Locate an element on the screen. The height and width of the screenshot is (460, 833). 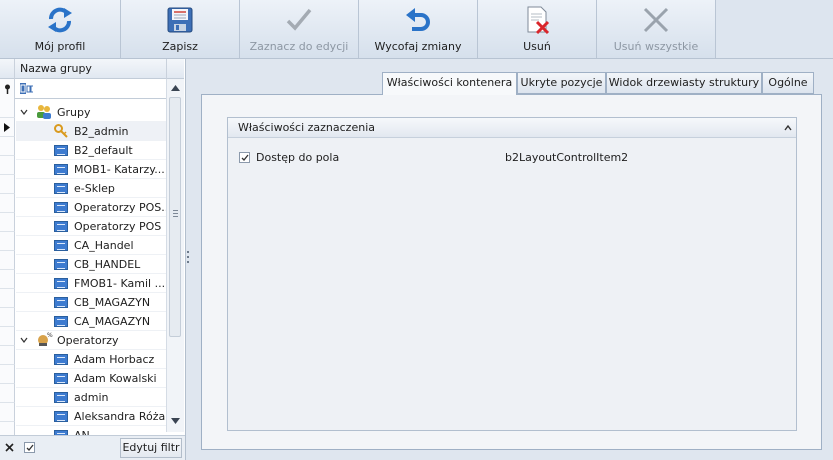
tree-item: e-Sklep is located at coordinates (91, 188).